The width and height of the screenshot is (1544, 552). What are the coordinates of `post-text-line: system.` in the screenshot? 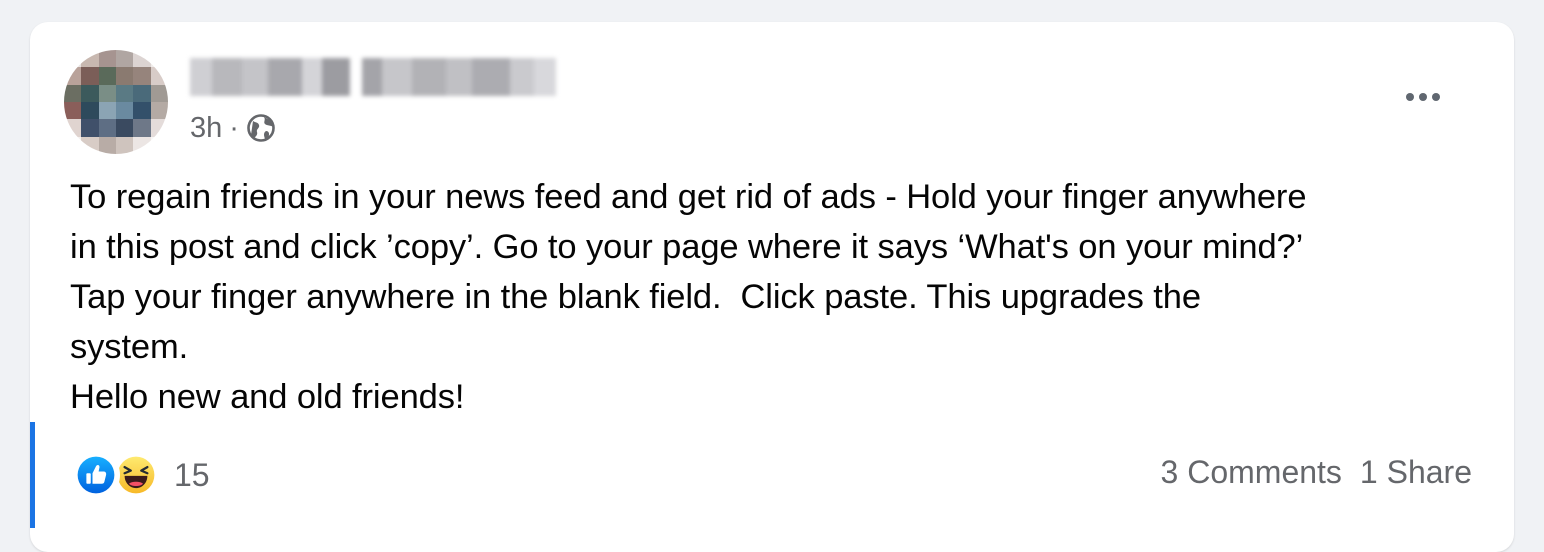 It's located at (129, 347).